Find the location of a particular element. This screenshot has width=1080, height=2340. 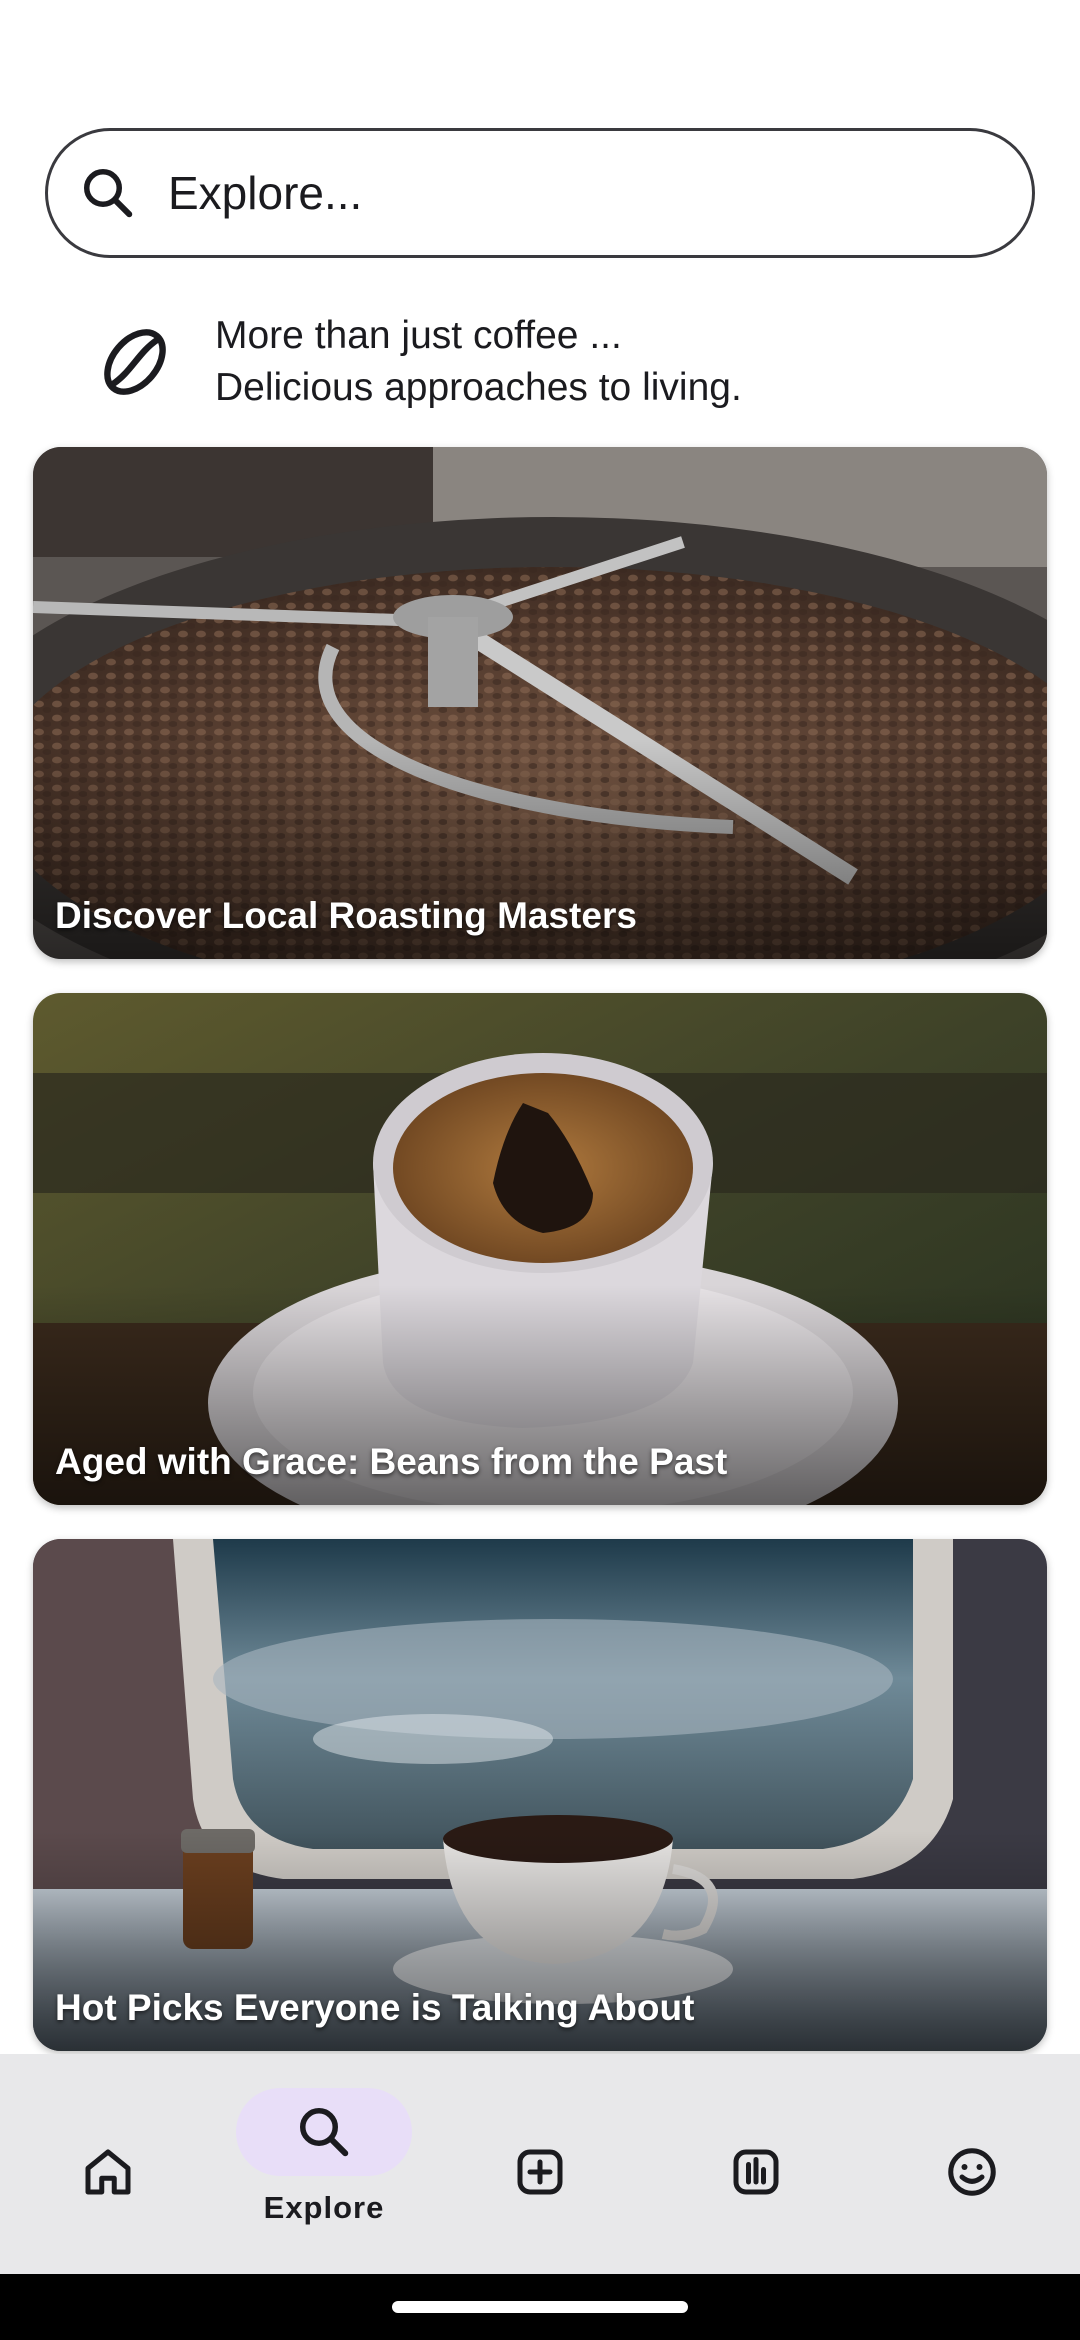

card-title: Hot Picks Everyone is Talking About is located at coordinates (375, 2007).